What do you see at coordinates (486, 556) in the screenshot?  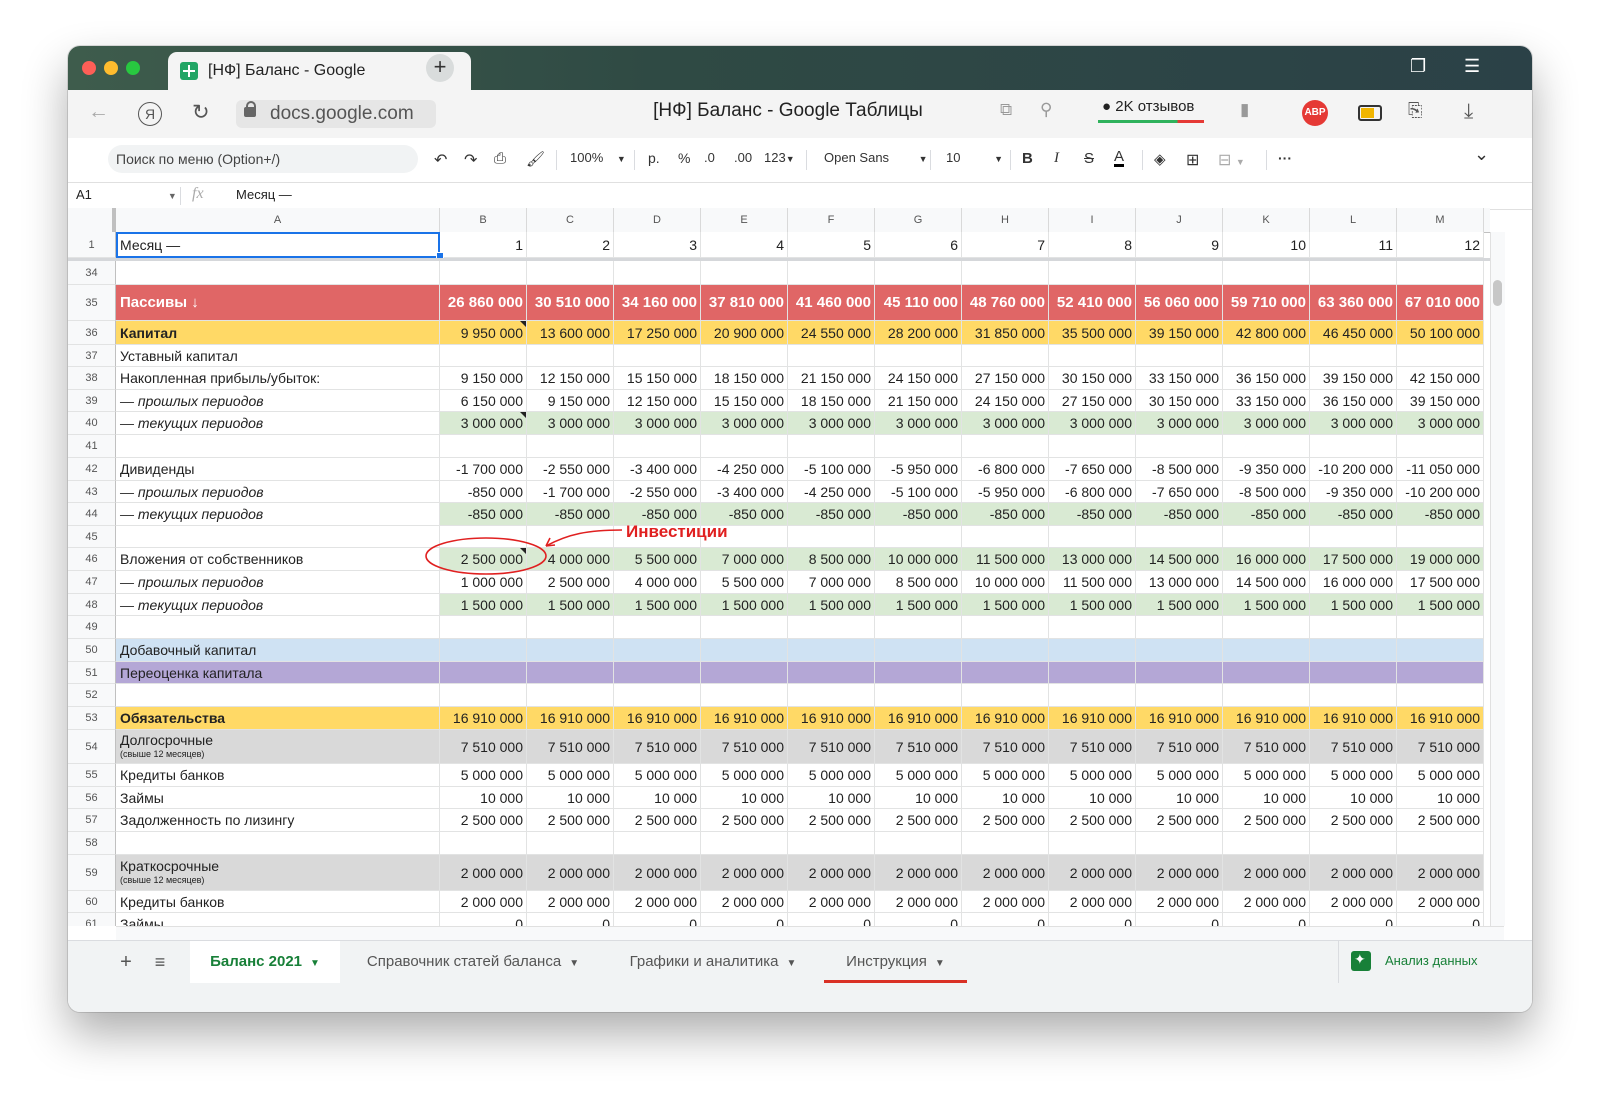 I see `annotation-circle` at bounding box center [486, 556].